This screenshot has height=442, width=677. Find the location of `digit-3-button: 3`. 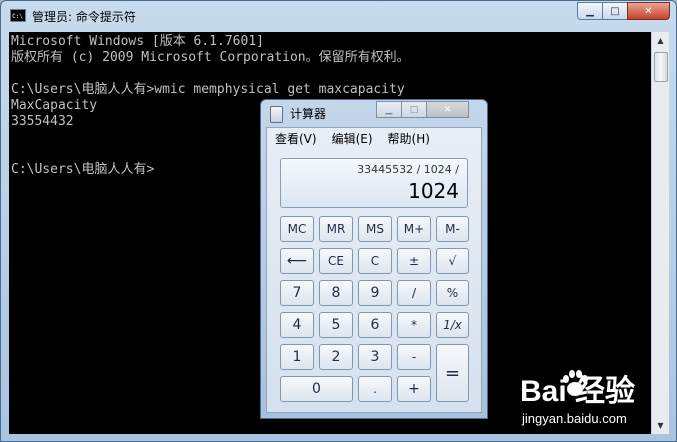

digit-3-button: 3 is located at coordinates (375, 357).